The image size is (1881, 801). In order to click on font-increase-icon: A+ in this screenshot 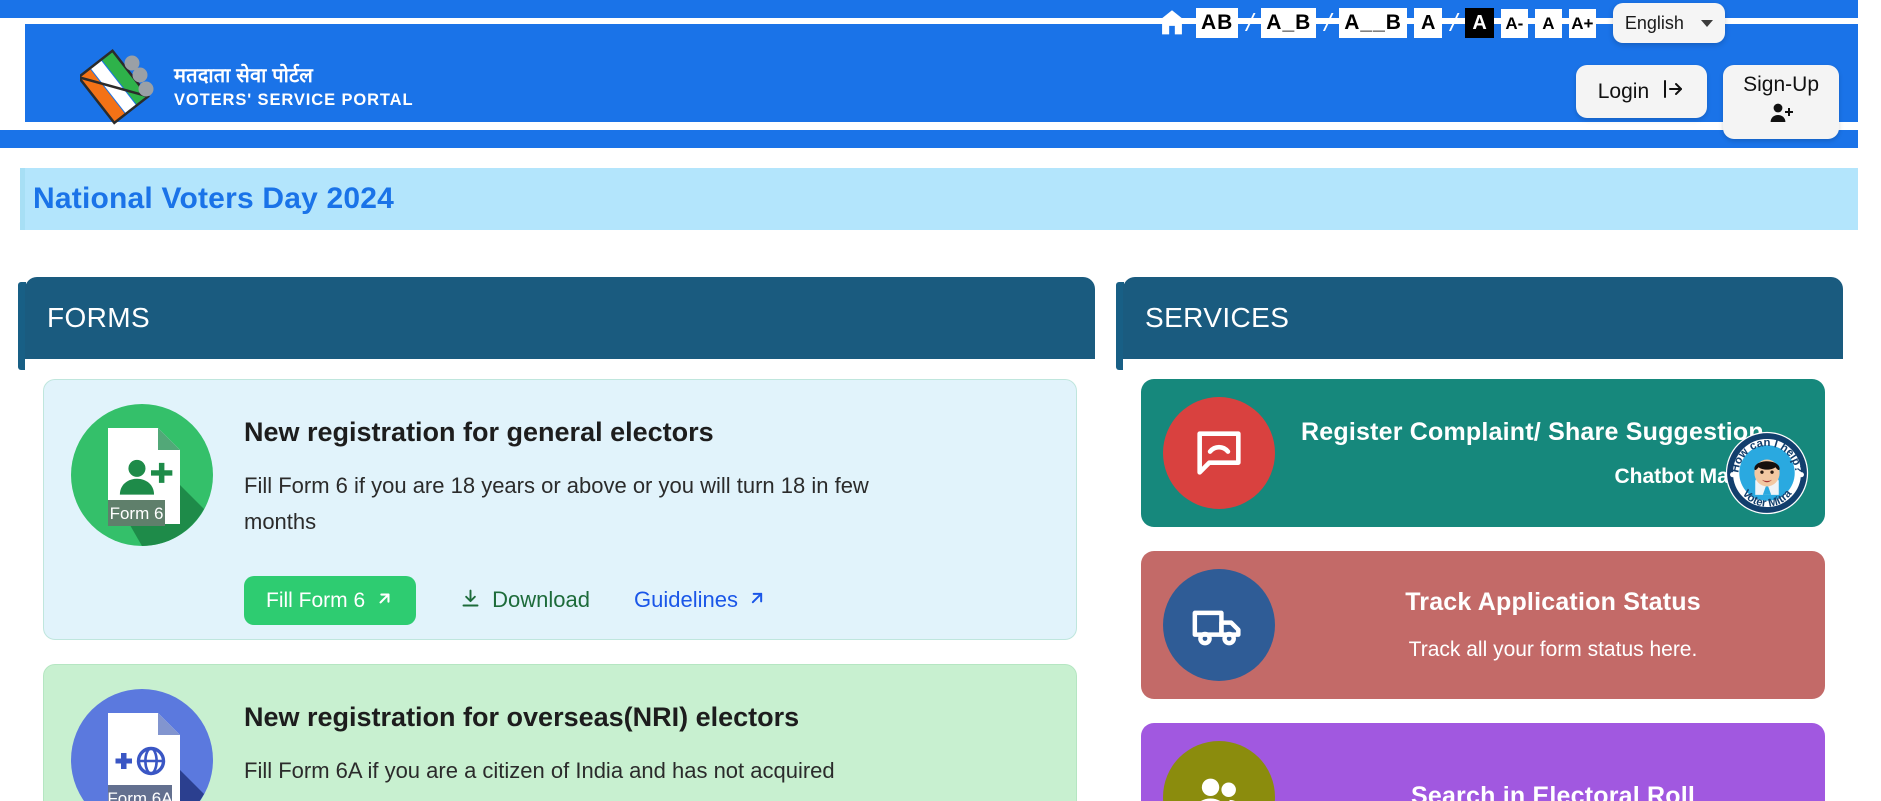, I will do `click(1582, 23)`.